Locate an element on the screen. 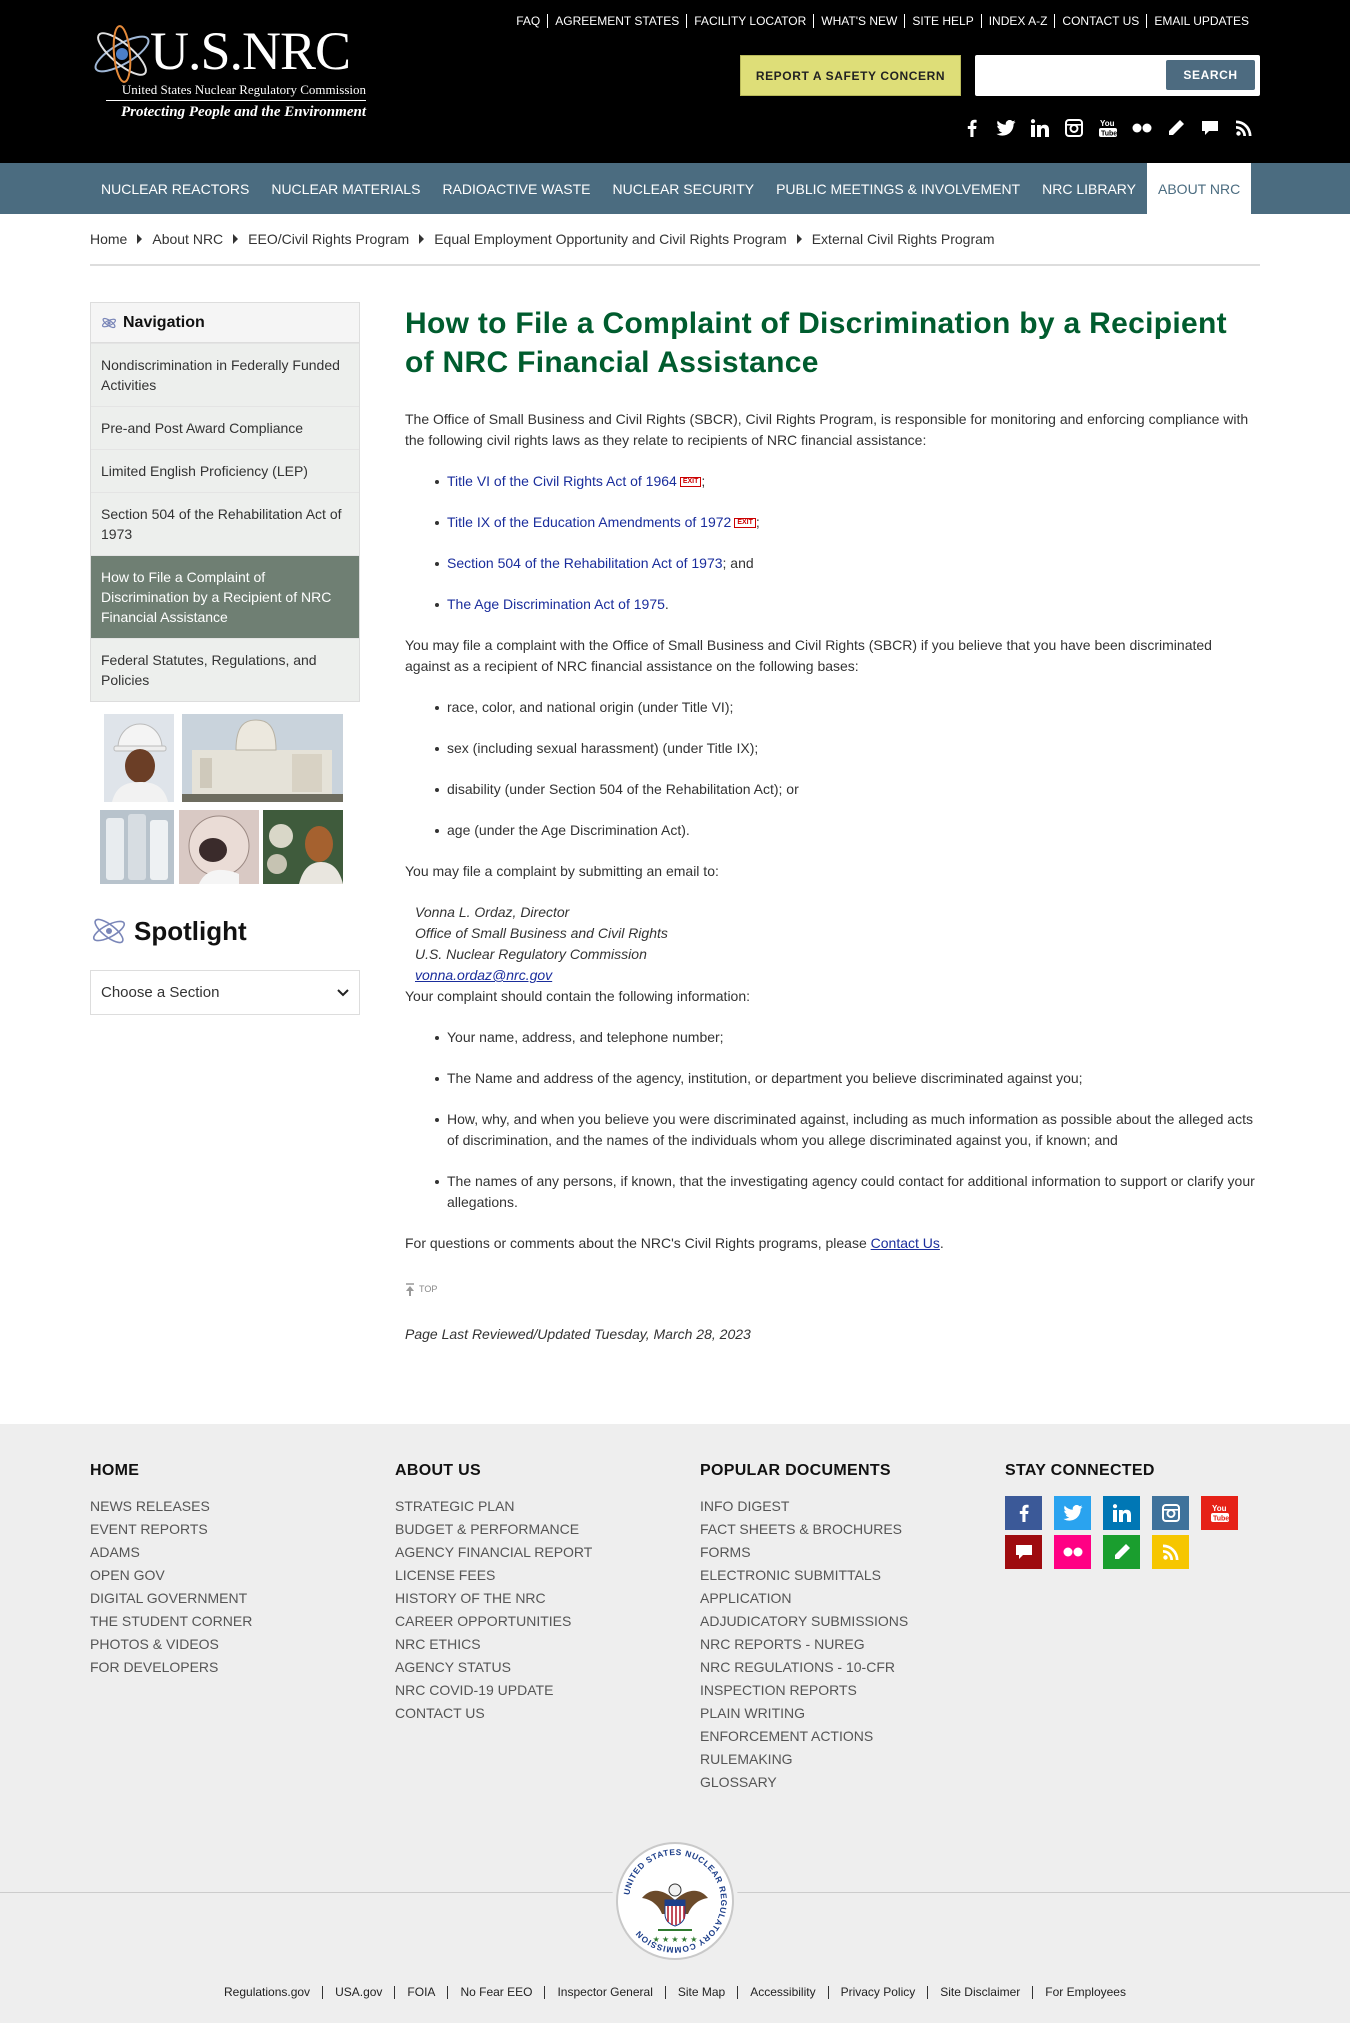 Image resolution: width=1350 pixels, height=2023 pixels. footer-link: INFO DIGEST is located at coordinates (804, 1506).